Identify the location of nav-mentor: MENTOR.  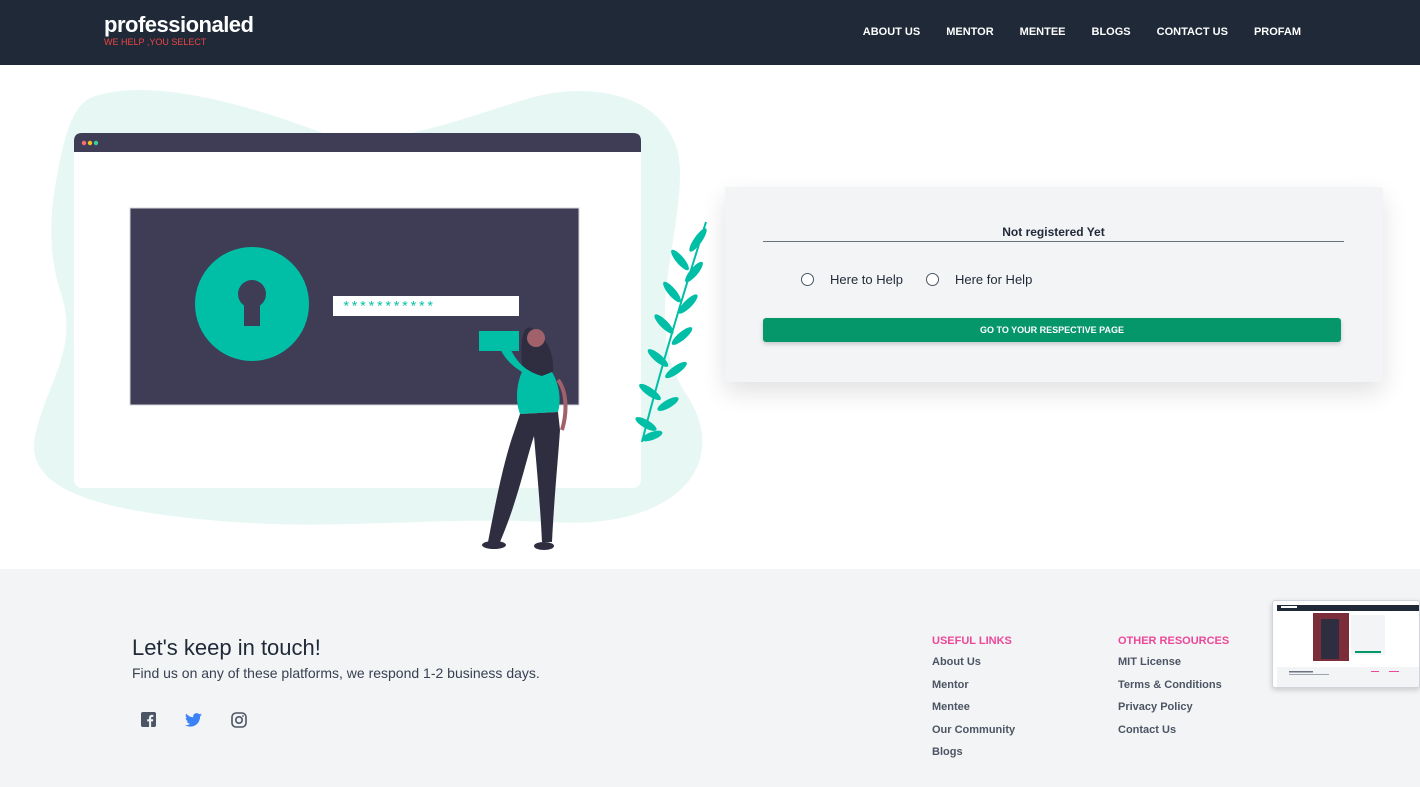
(969, 32).